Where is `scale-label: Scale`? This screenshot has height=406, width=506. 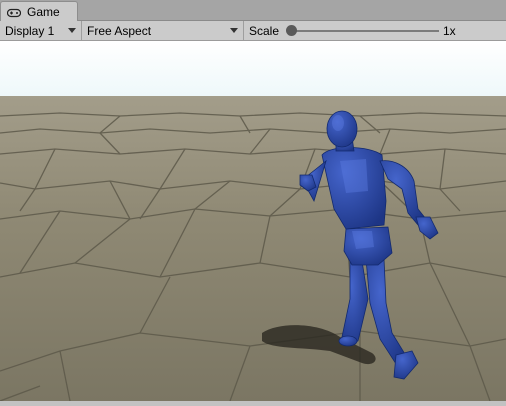 scale-label: Scale is located at coordinates (264, 30).